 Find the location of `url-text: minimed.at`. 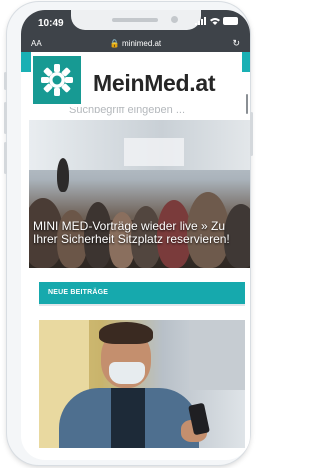

url-text: minimed.at is located at coordinates (142, 43).